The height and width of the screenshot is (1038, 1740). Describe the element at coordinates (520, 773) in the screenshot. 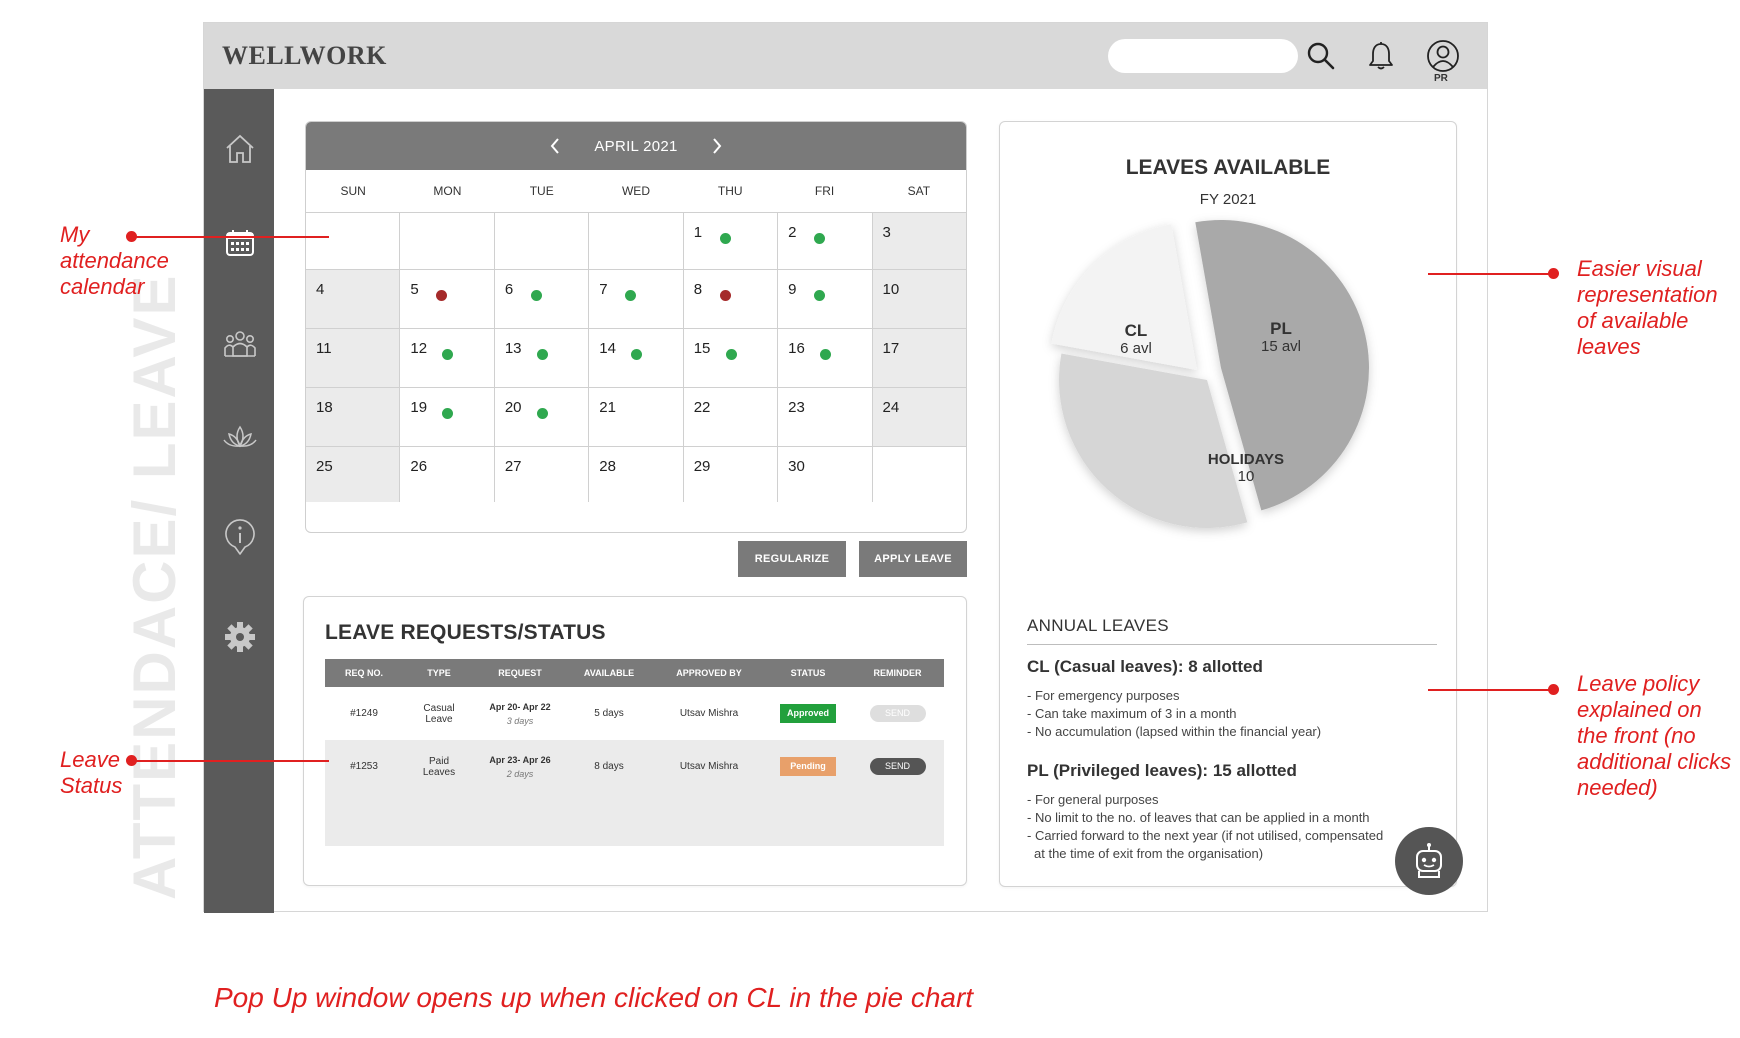

I see `request-duration: 2 days` at that location.